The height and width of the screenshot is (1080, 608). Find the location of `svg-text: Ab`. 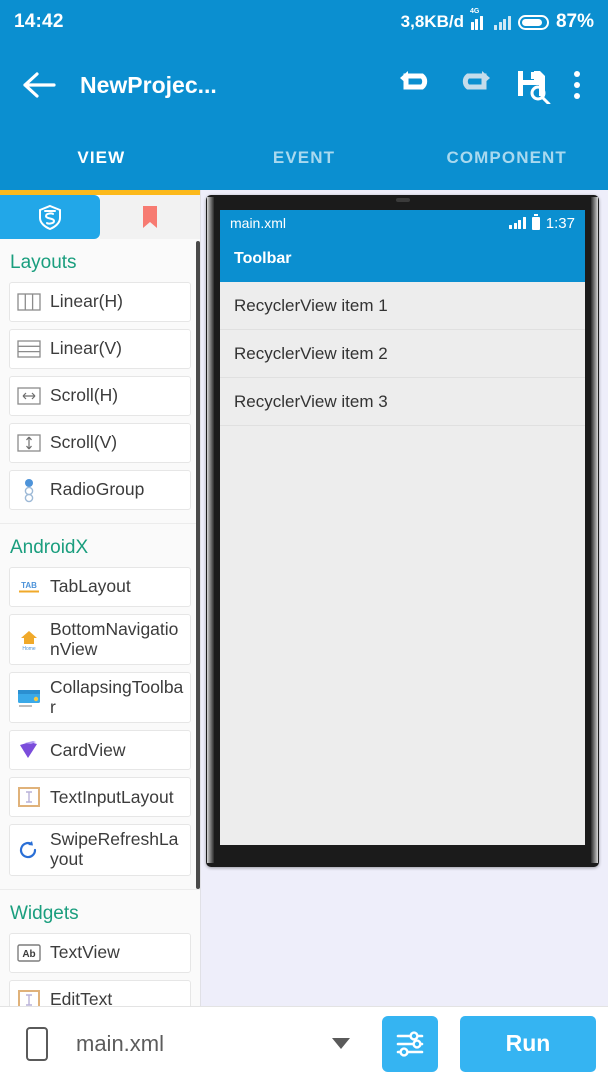

svg-text: Ab is located at coordinates (28, 954).